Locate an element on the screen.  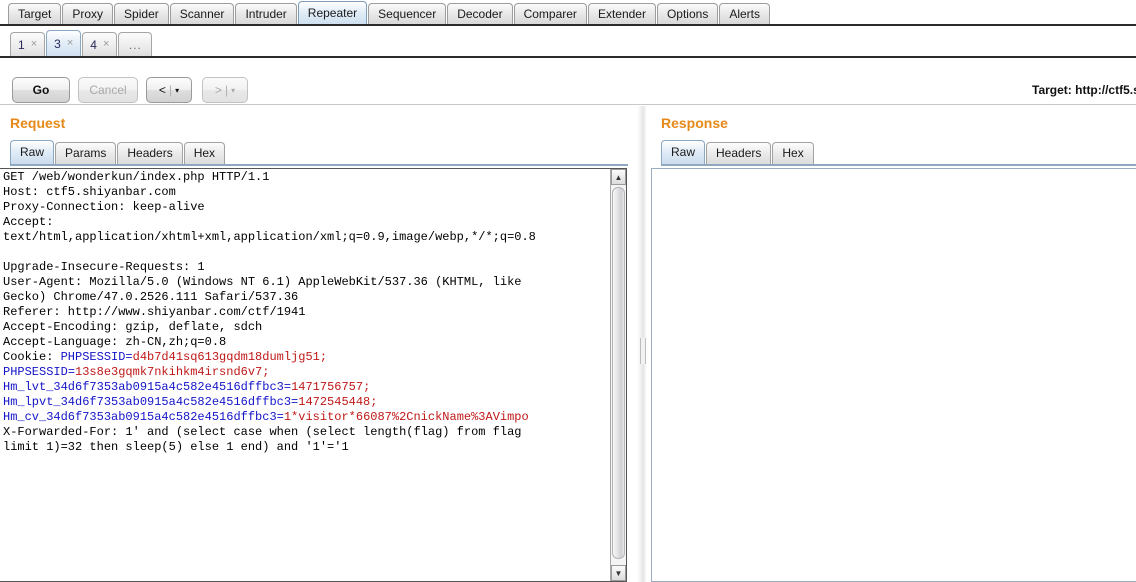
chevron-right-icon: > is located at coordinates (218, 90).